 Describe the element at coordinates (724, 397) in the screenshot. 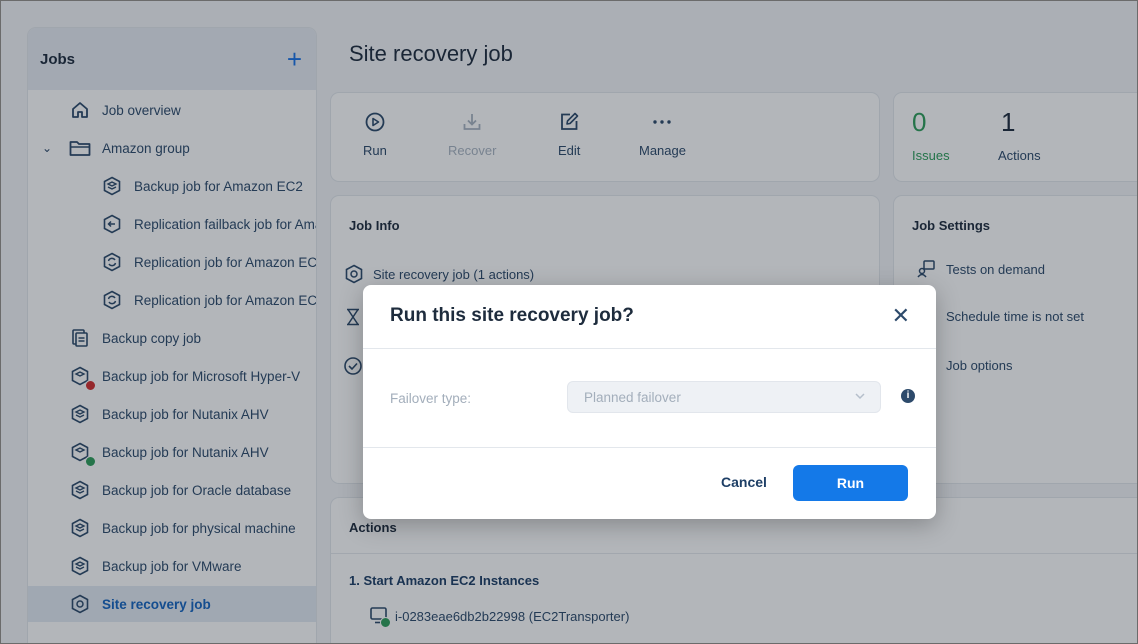

I see `failover-type-select: Planned failover` at that location.